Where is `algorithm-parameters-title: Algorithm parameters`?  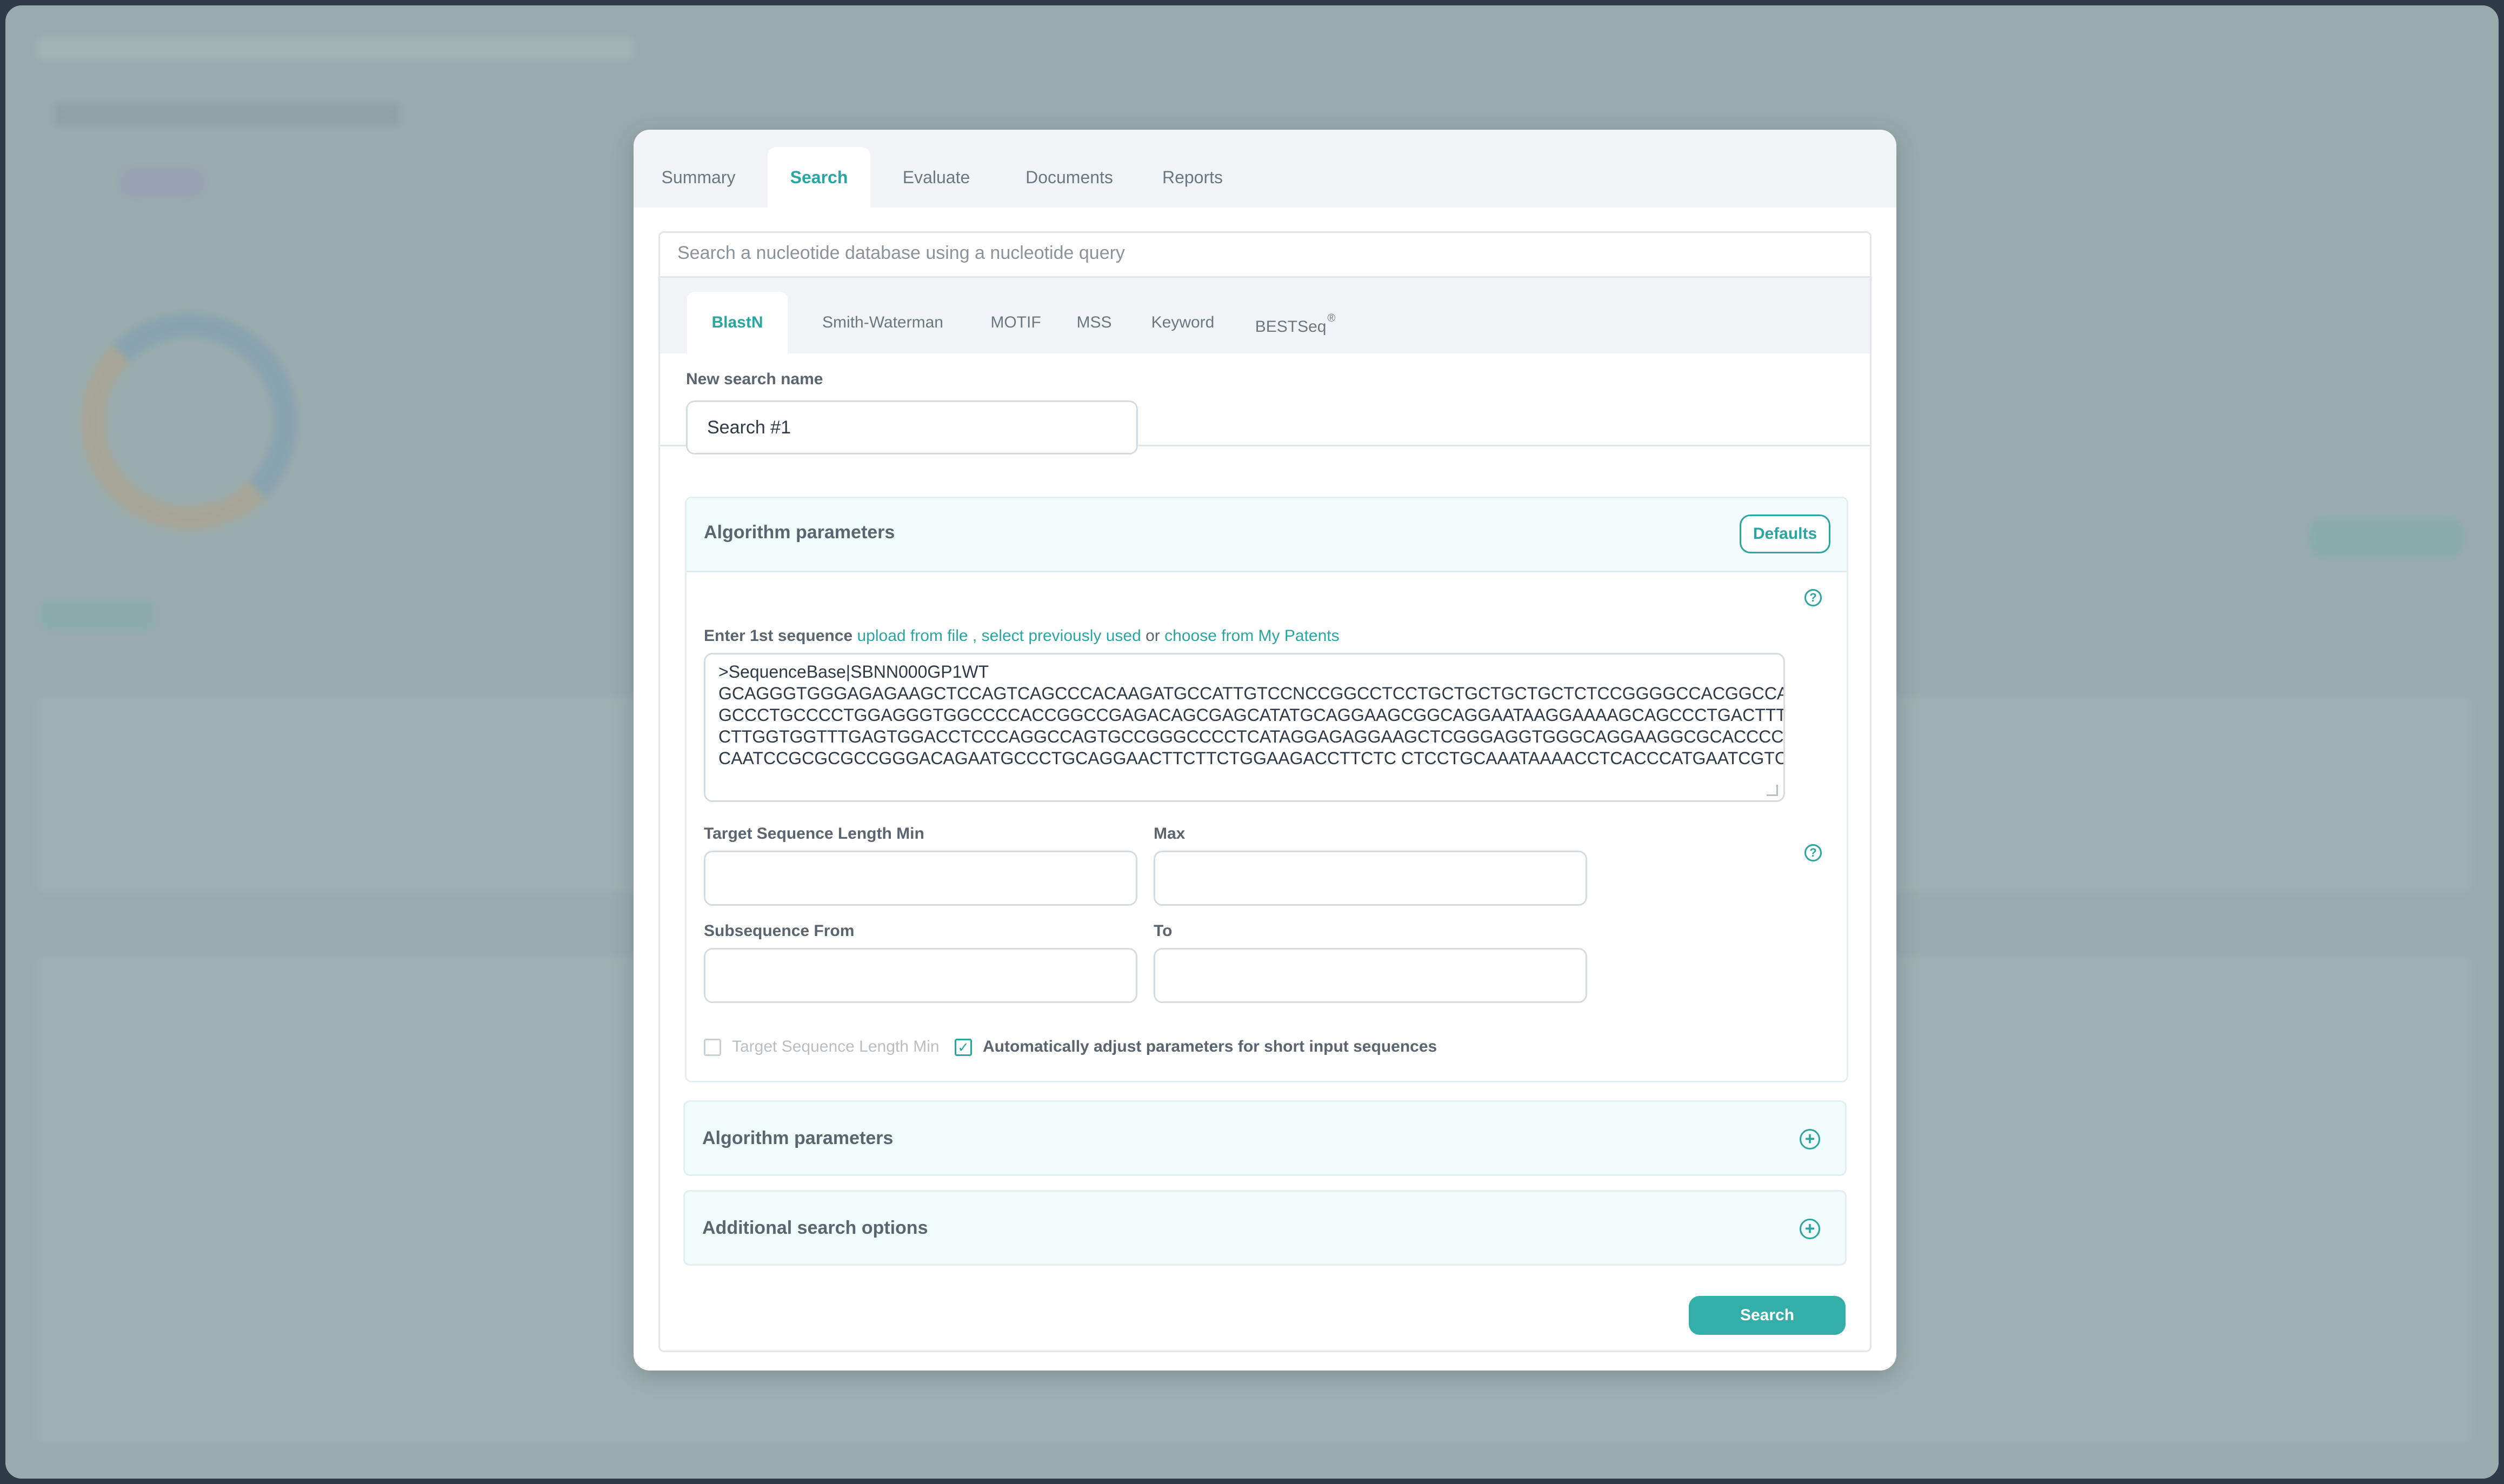
algorithm-parameters-title: Algorithm parameters is located at coordinates (799, 532).